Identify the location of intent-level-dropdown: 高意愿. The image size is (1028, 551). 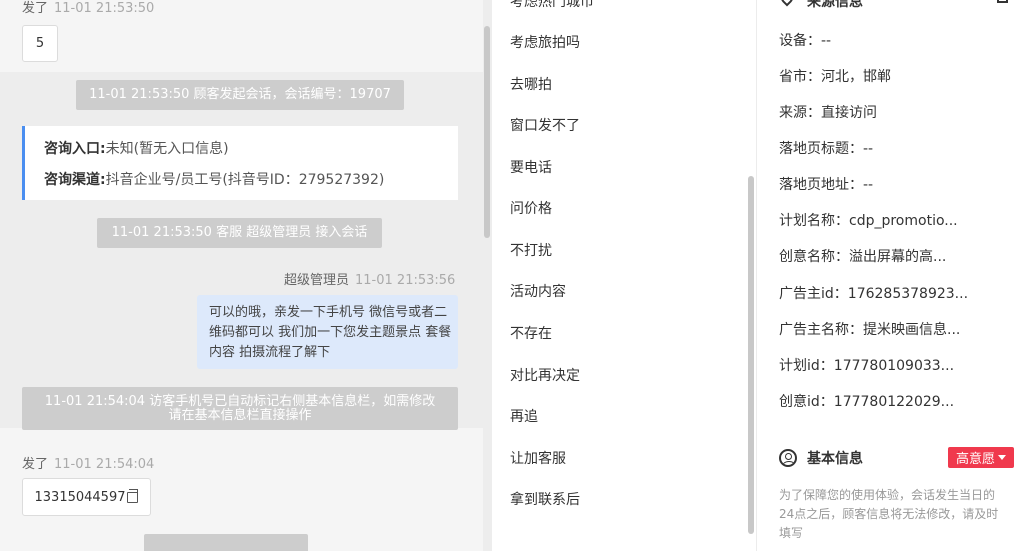
(981, 457).